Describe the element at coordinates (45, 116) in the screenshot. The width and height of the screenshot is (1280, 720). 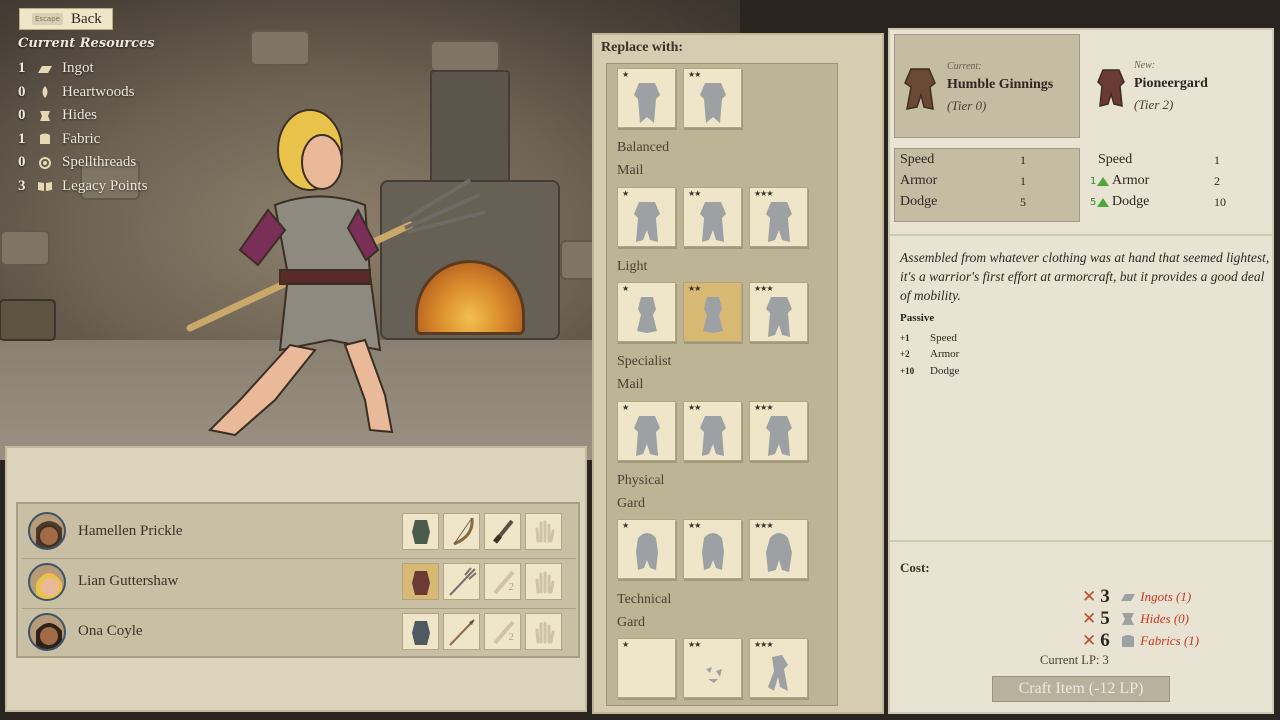
I see `hide-icon` at that location.